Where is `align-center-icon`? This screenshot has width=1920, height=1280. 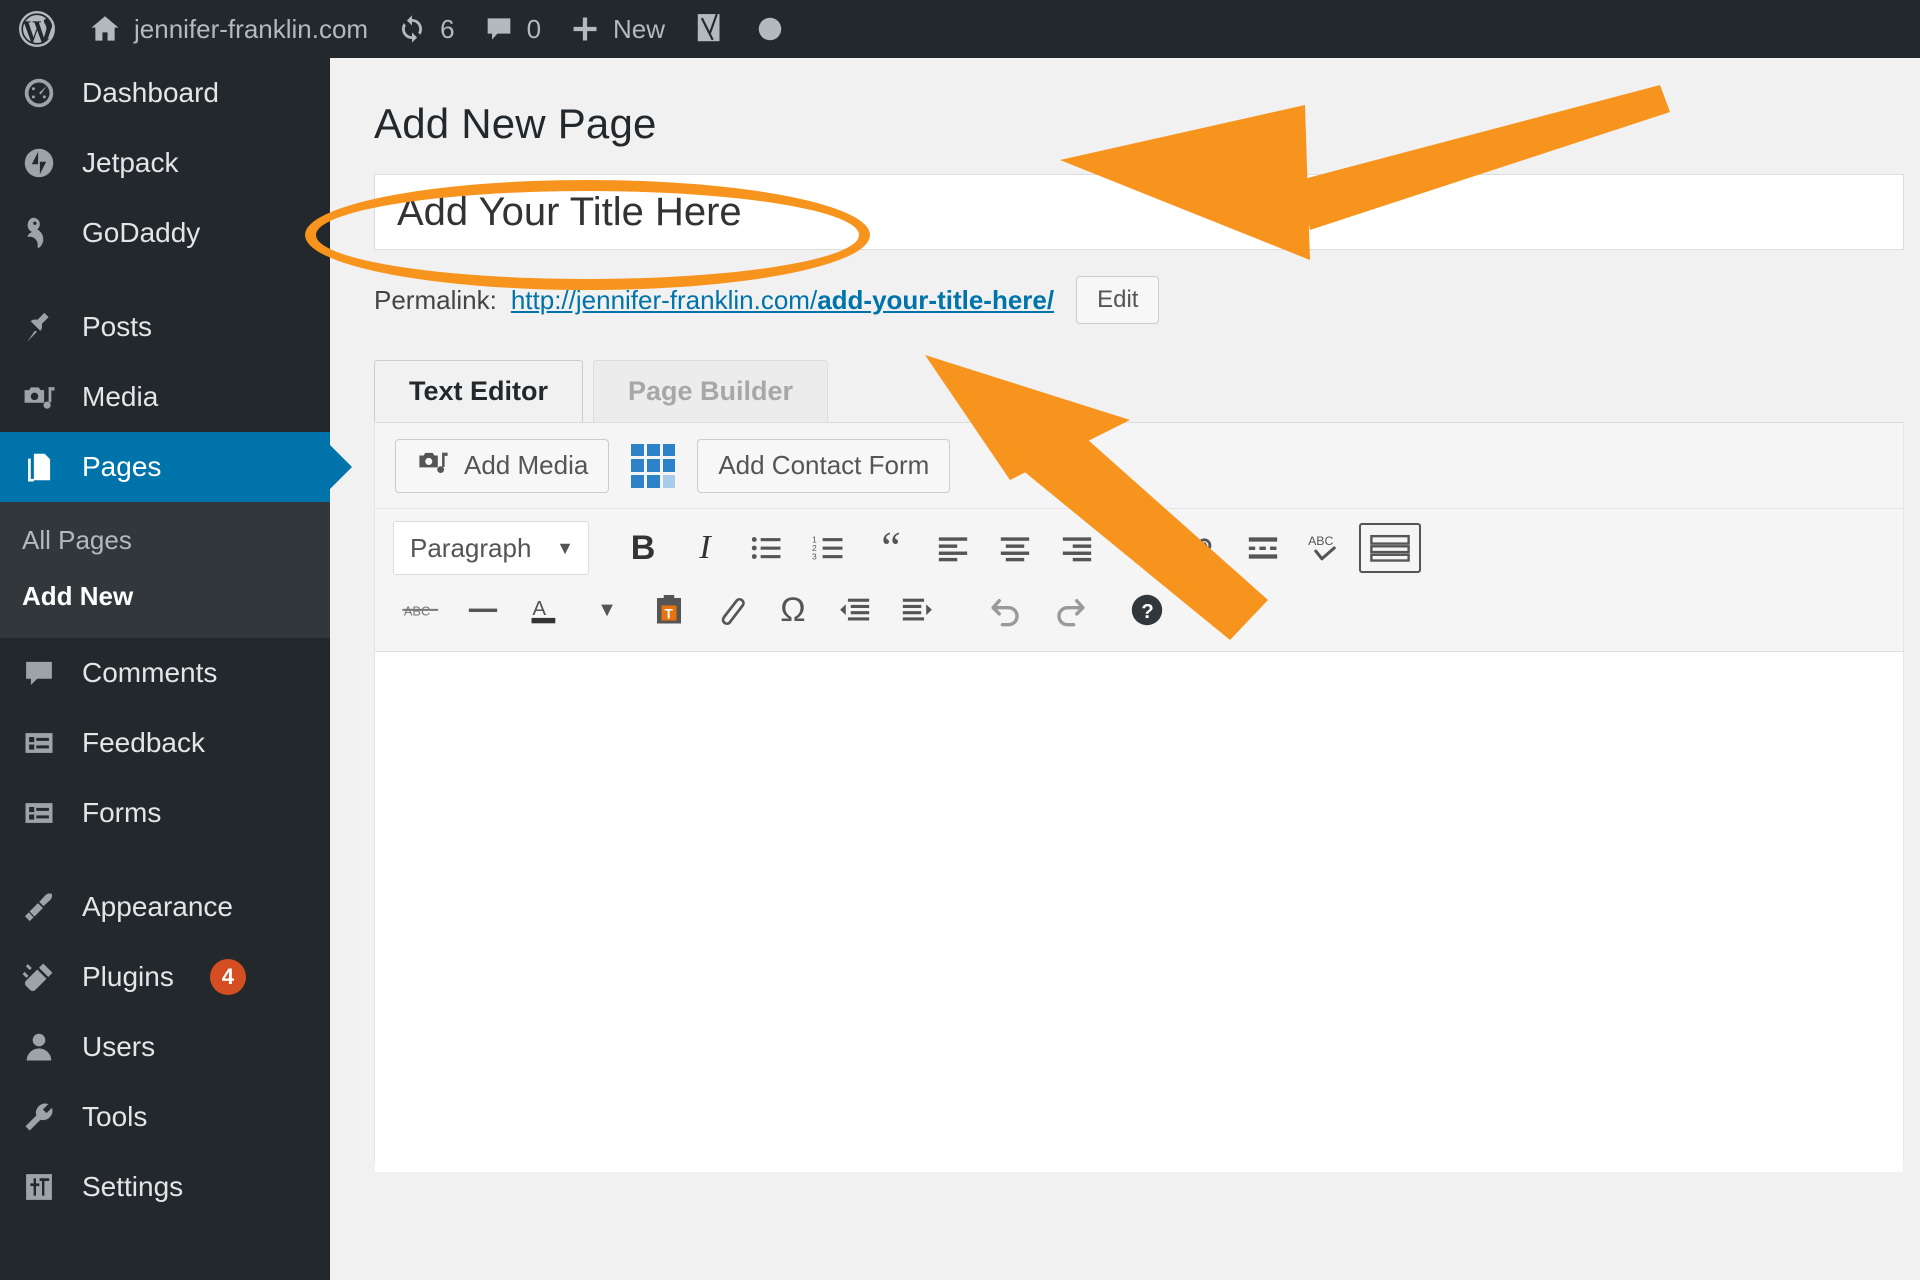
align-center-icon is located at coordinates (1015, 548).